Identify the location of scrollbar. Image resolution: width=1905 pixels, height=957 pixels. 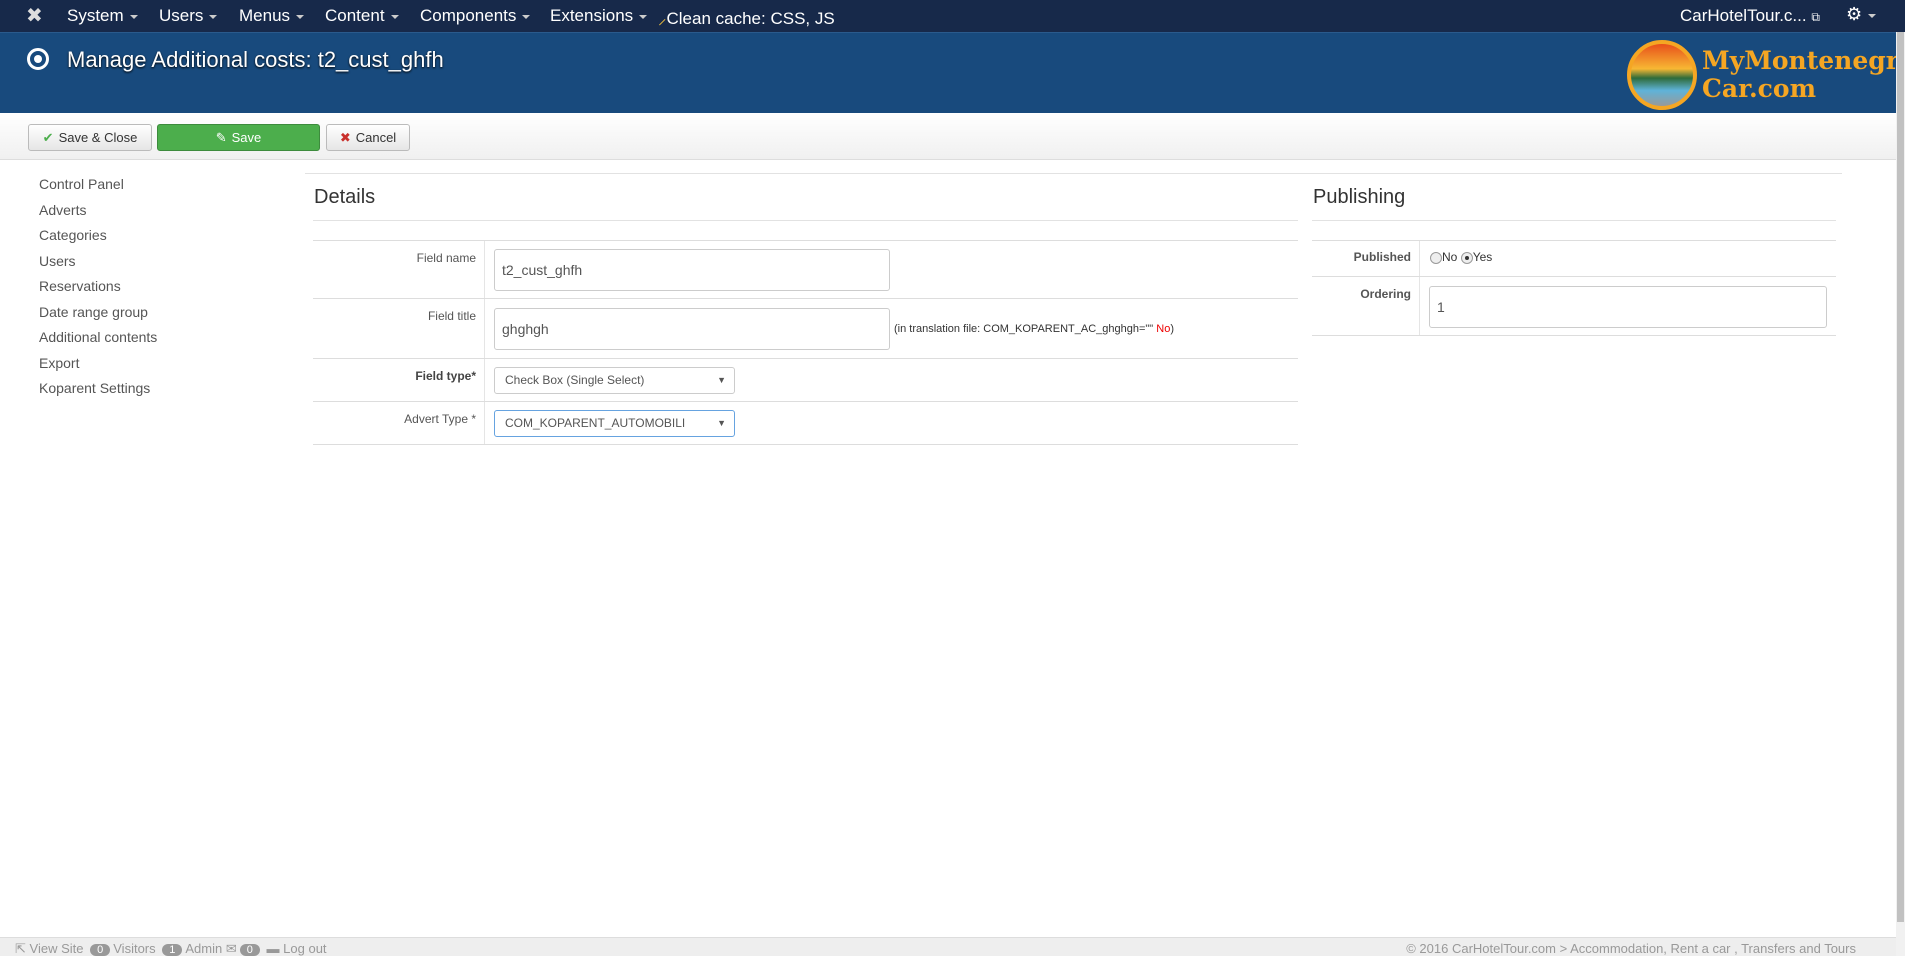
(1900, 494).